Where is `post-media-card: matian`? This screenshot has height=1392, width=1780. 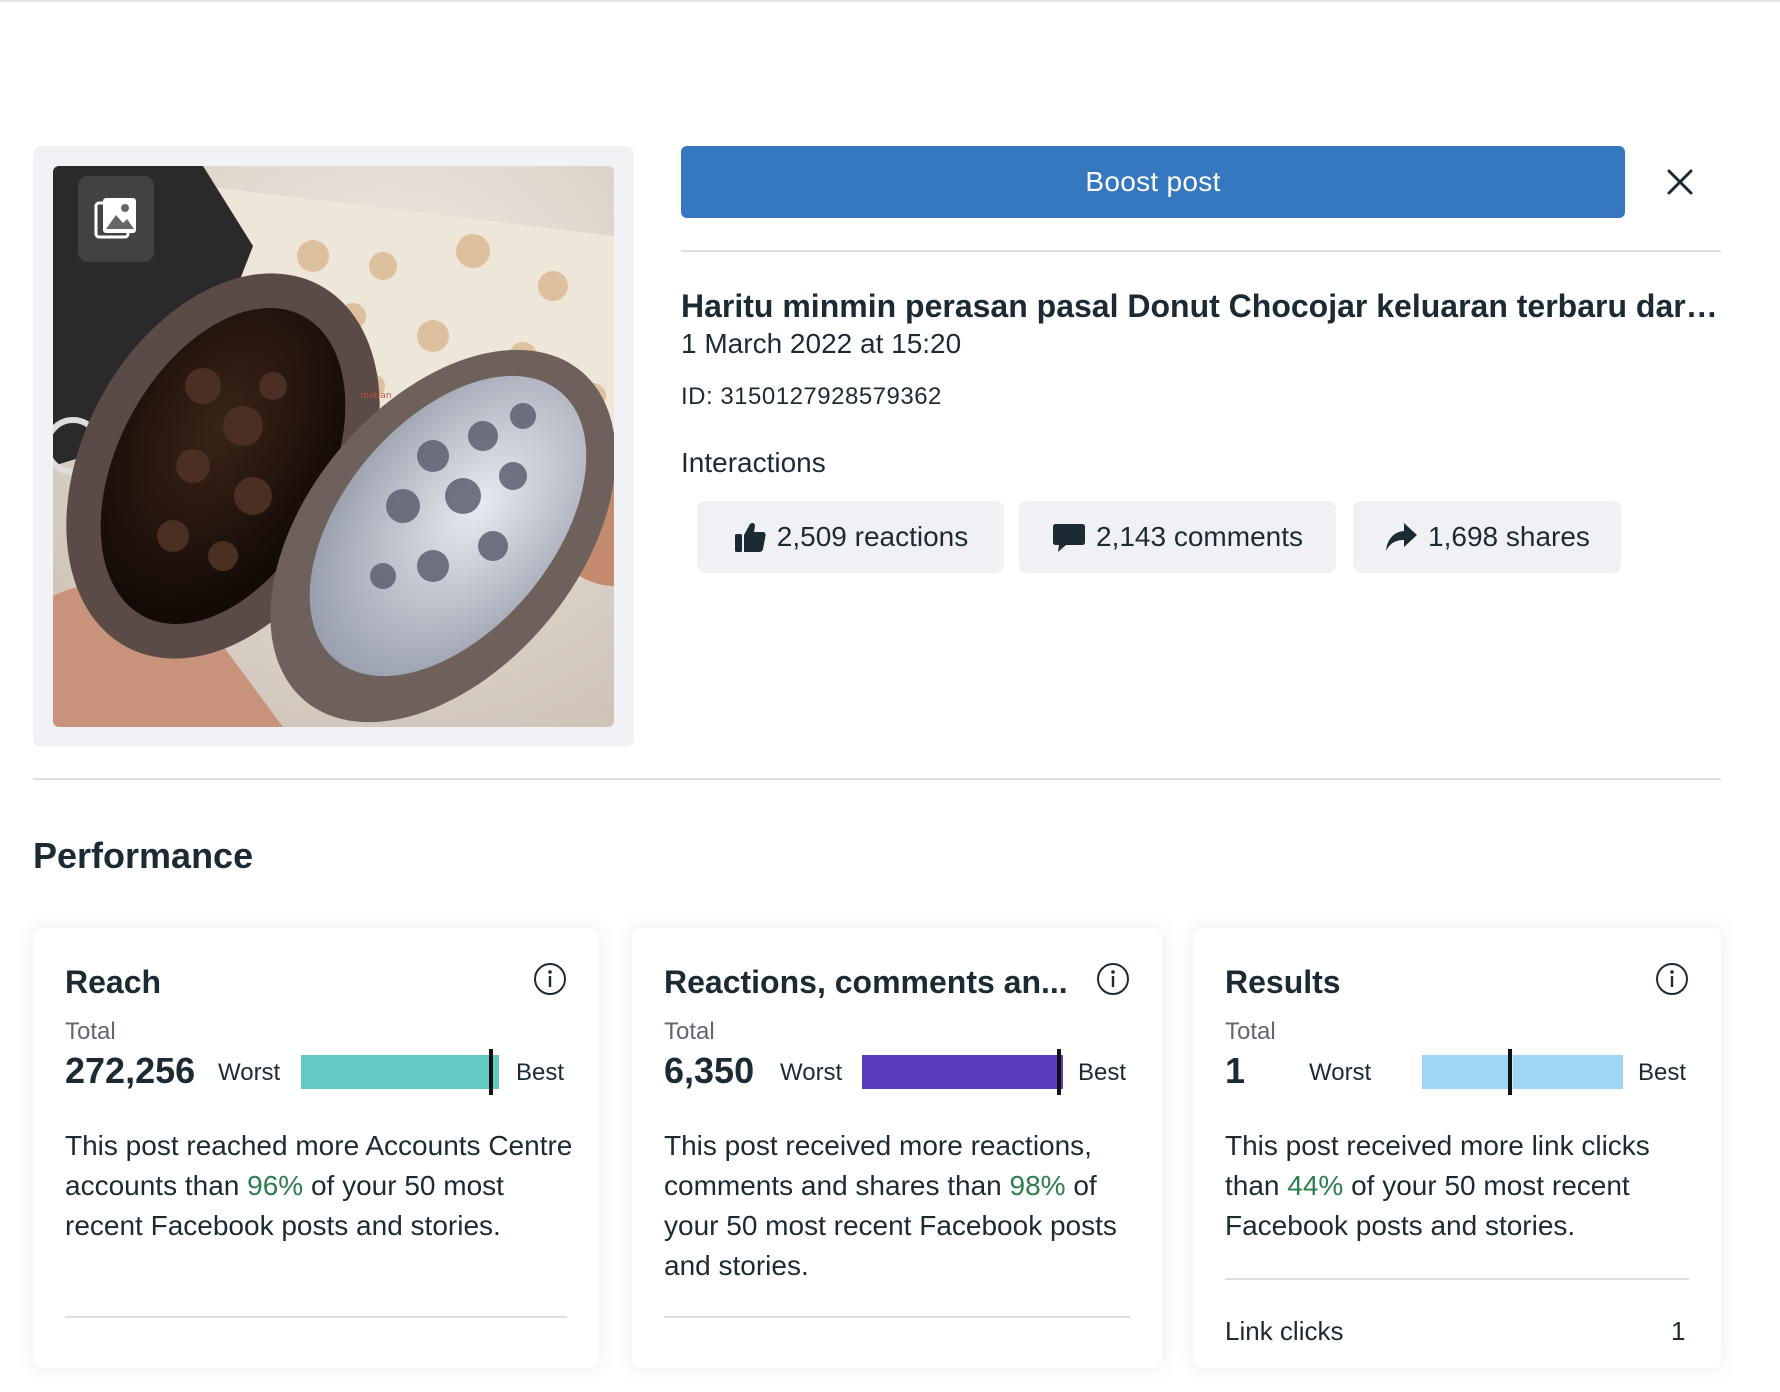
post-media-card: matian is located at coordinates (333, 446).